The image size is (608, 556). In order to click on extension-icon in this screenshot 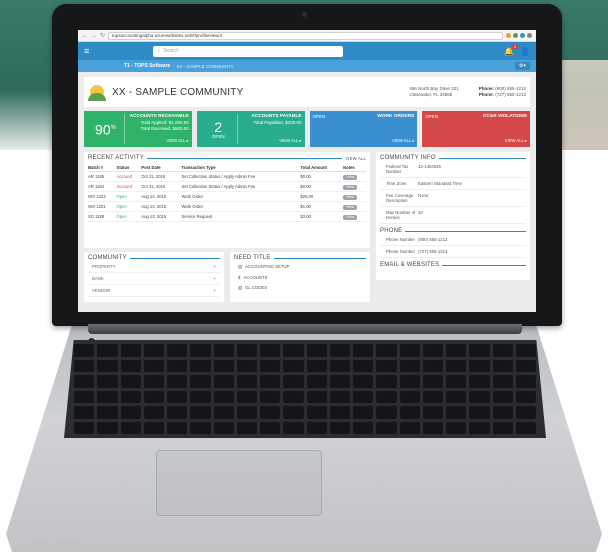, I will do `click(522, 35)`.